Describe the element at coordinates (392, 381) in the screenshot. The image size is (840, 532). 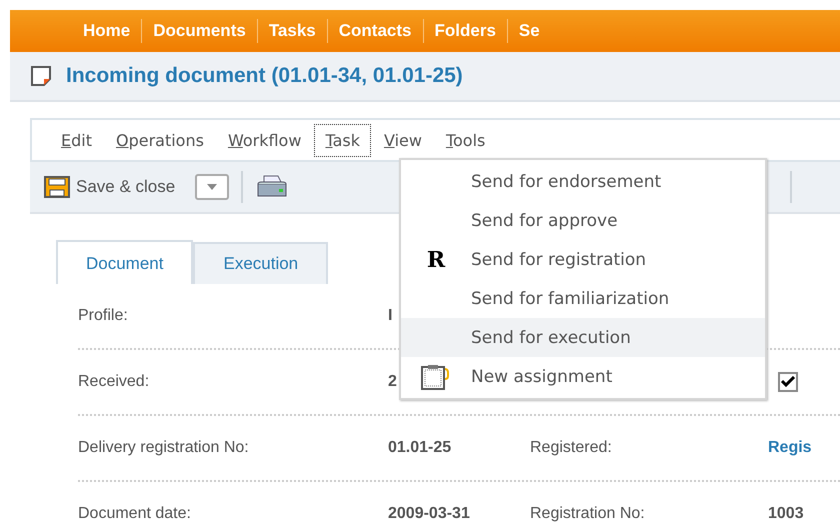
I see `field-value: 2` at that location.